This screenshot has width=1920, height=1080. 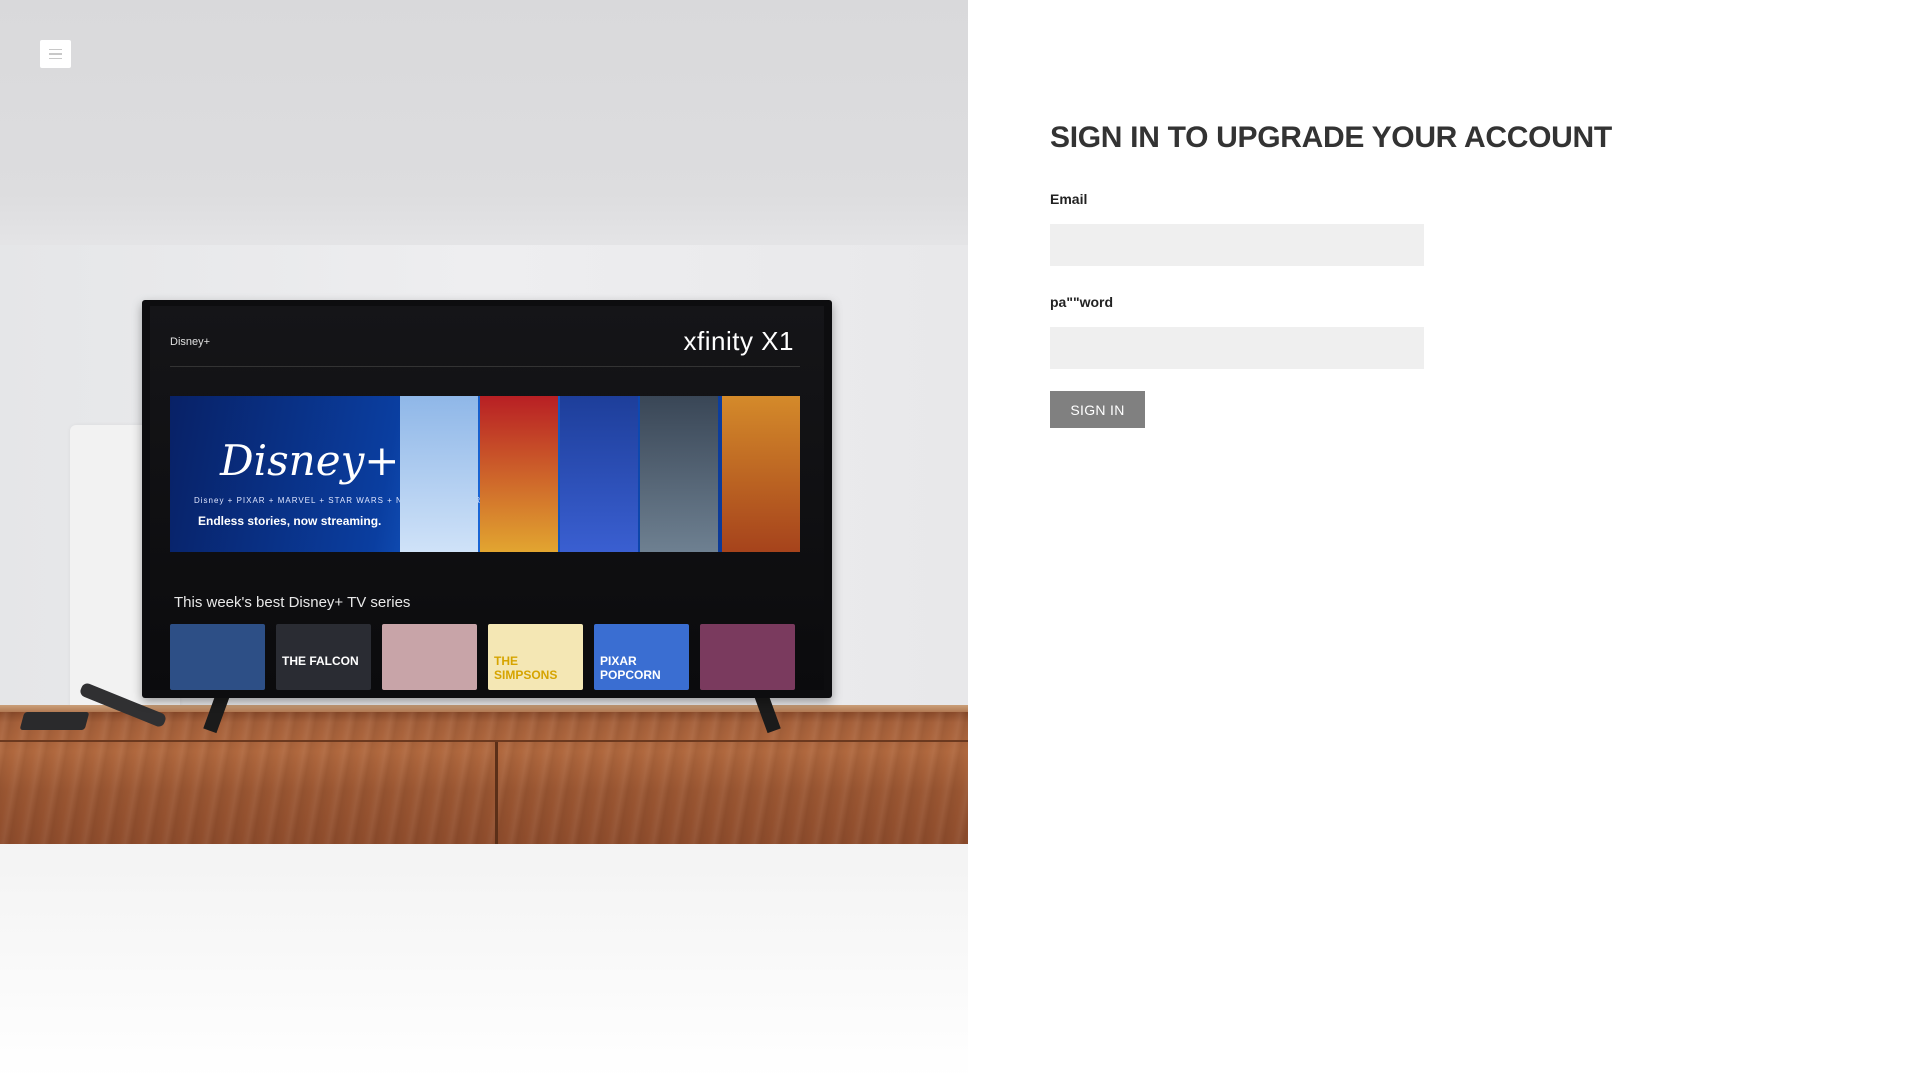 I want to click on password-field, so click(x=1237, y=348).